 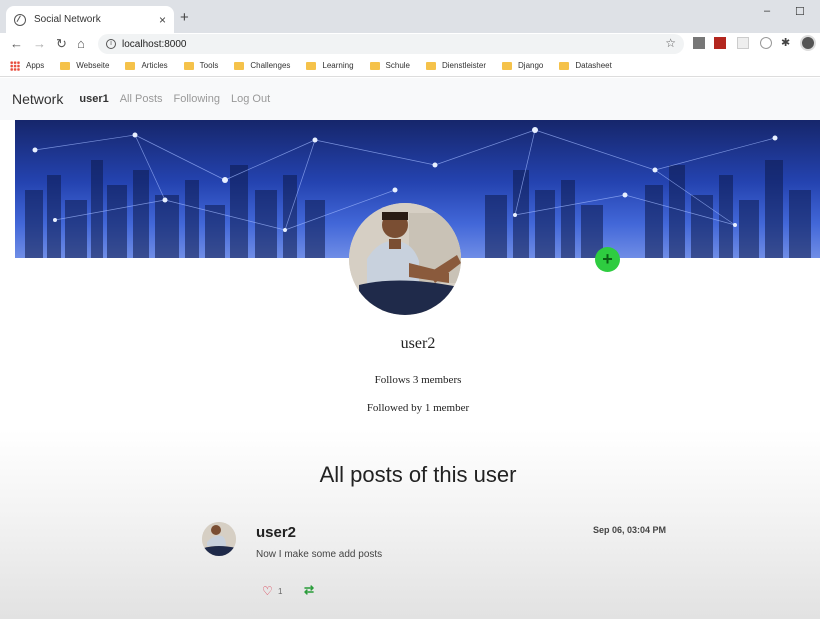 I want to click on maximize-button: ☐, so click(x=800, y=11).